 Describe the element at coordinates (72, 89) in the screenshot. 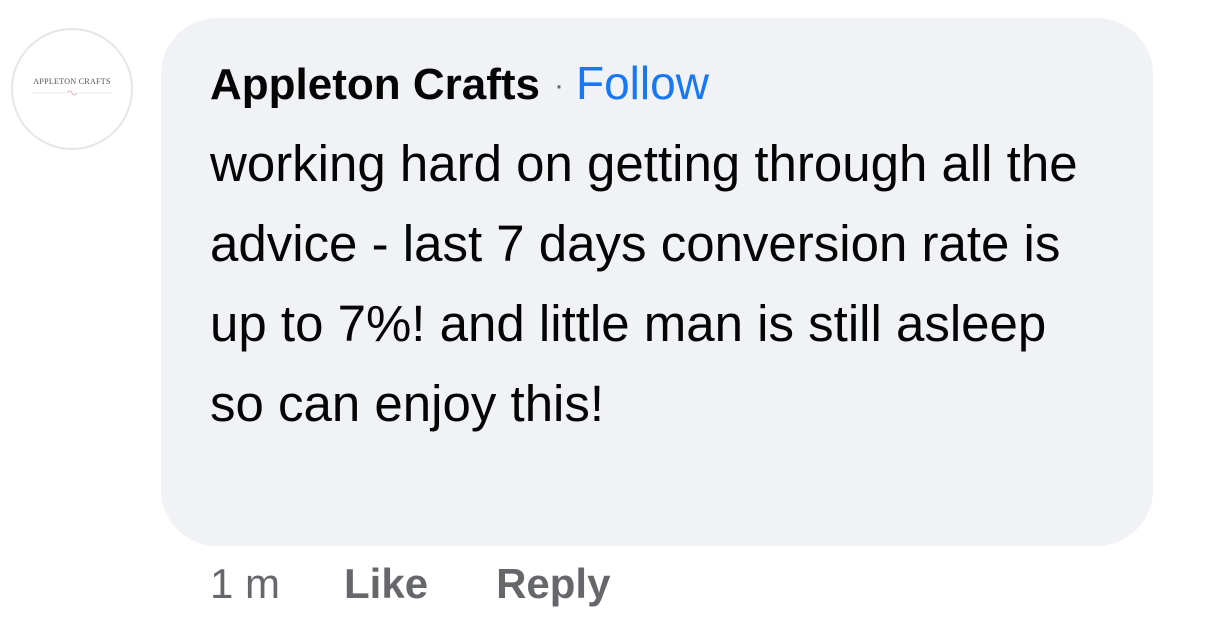

I see `avatar: APPLETON CRAFTS` at that location.